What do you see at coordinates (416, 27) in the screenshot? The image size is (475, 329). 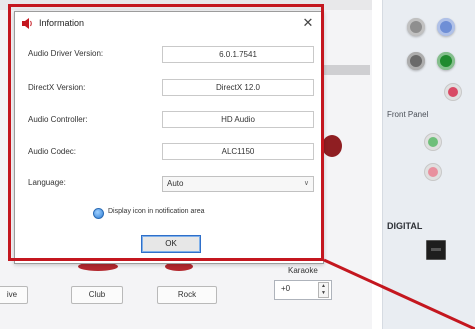 I see `rear-jack-grey` at bounding box center [416, 27].